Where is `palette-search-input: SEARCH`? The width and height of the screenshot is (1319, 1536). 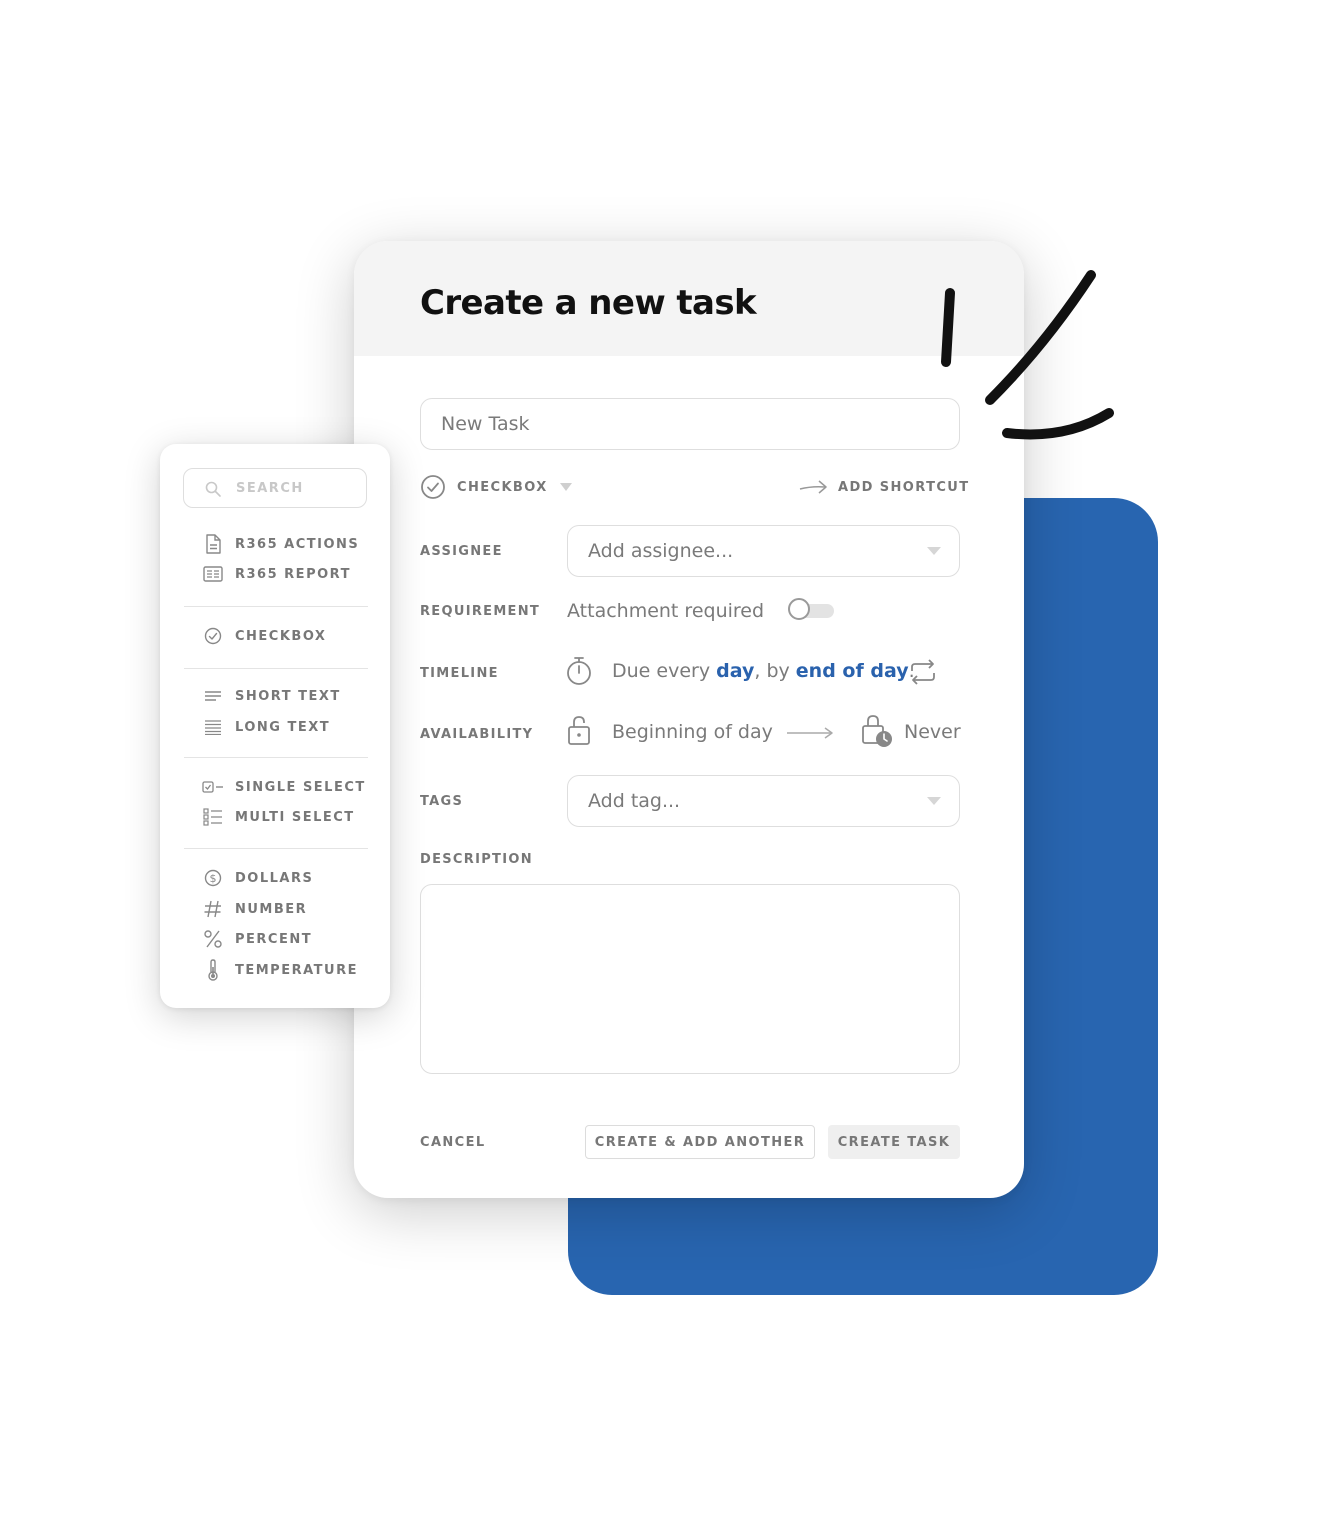
palette-search-input: SEARCH is located at coordinates (275, 488).